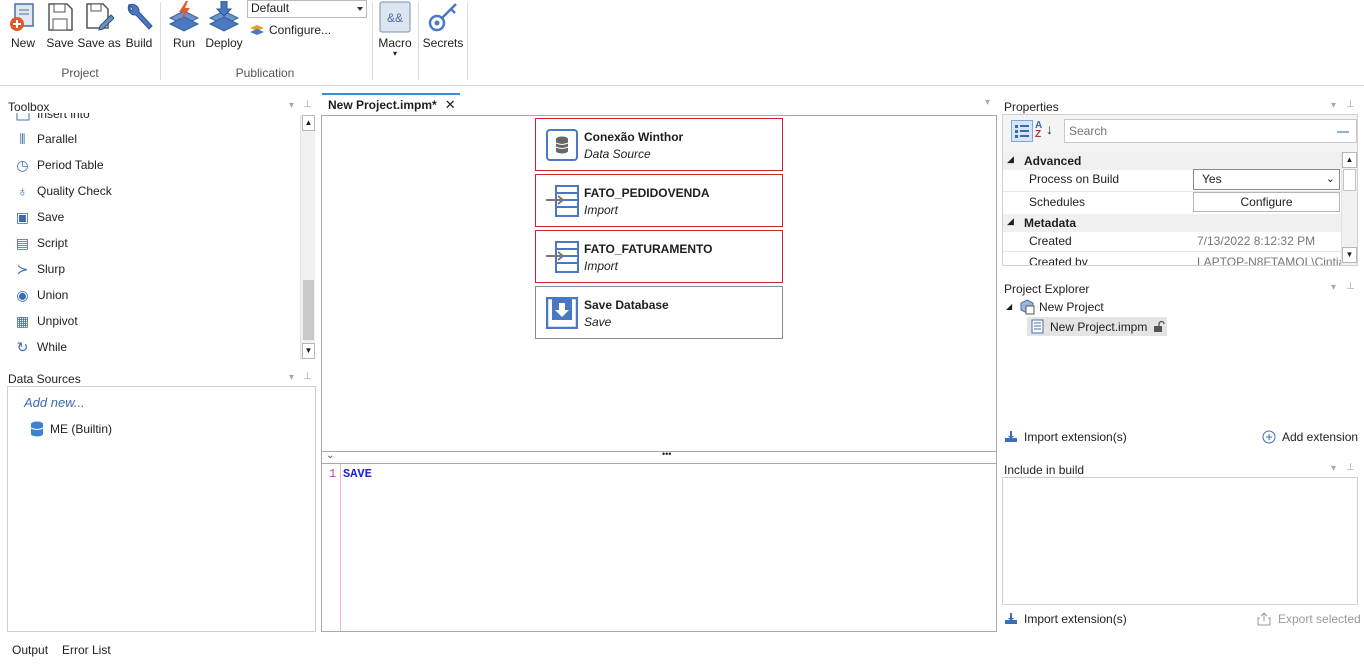 This screenshot has height=665, width=1364. What do you see at coordinates (1310, 437) in the screenshot?
I see `add-extension-button: Add extension` at bounding box center [1310, 437].